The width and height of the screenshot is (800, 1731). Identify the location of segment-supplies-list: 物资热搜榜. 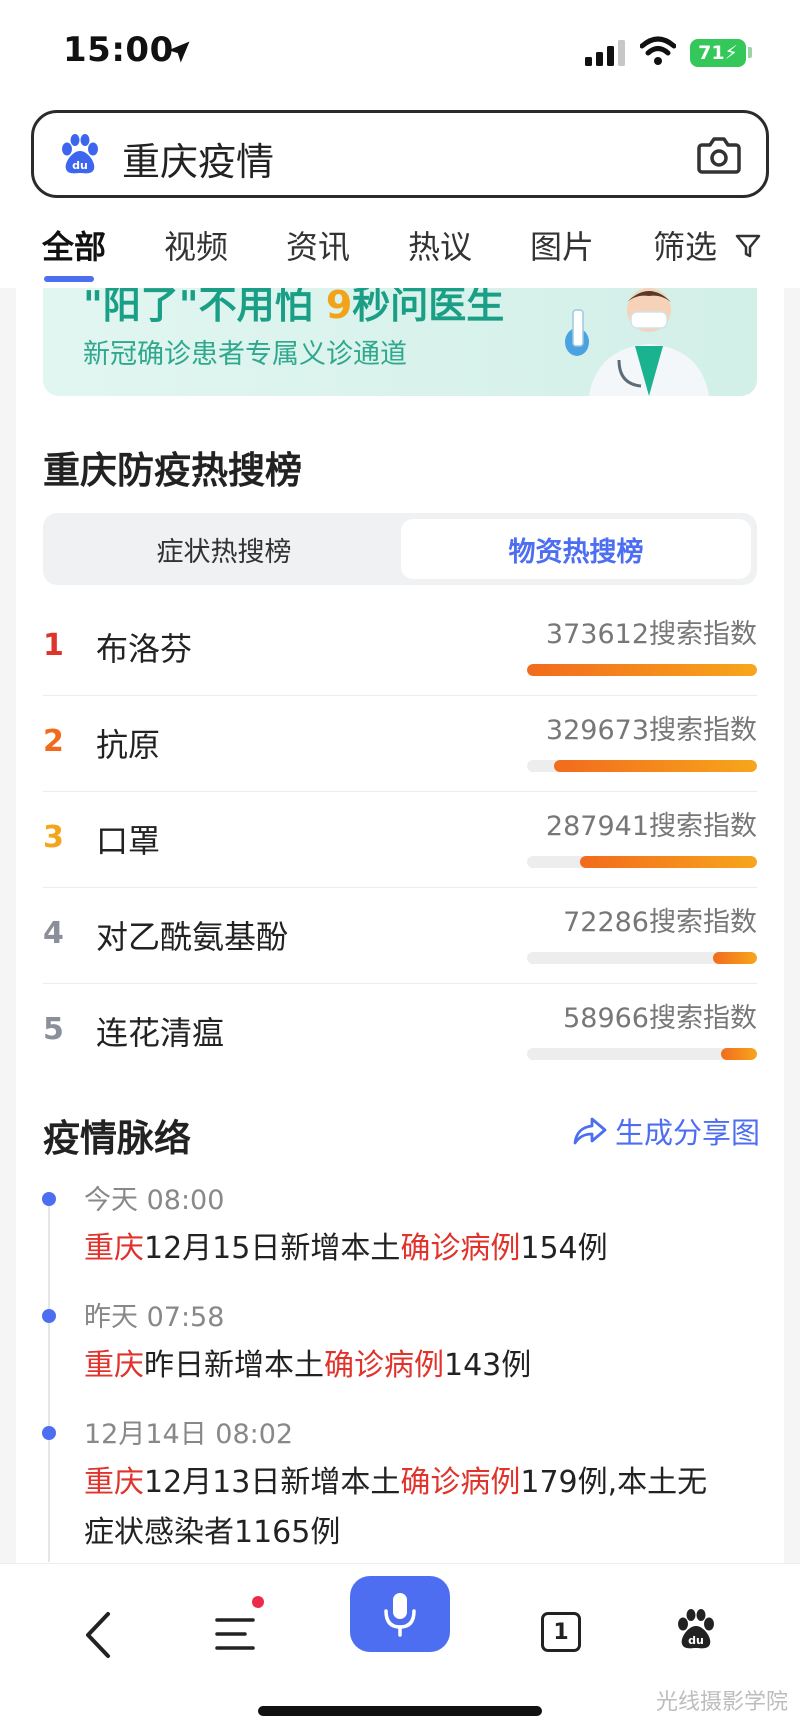
(576, 549).